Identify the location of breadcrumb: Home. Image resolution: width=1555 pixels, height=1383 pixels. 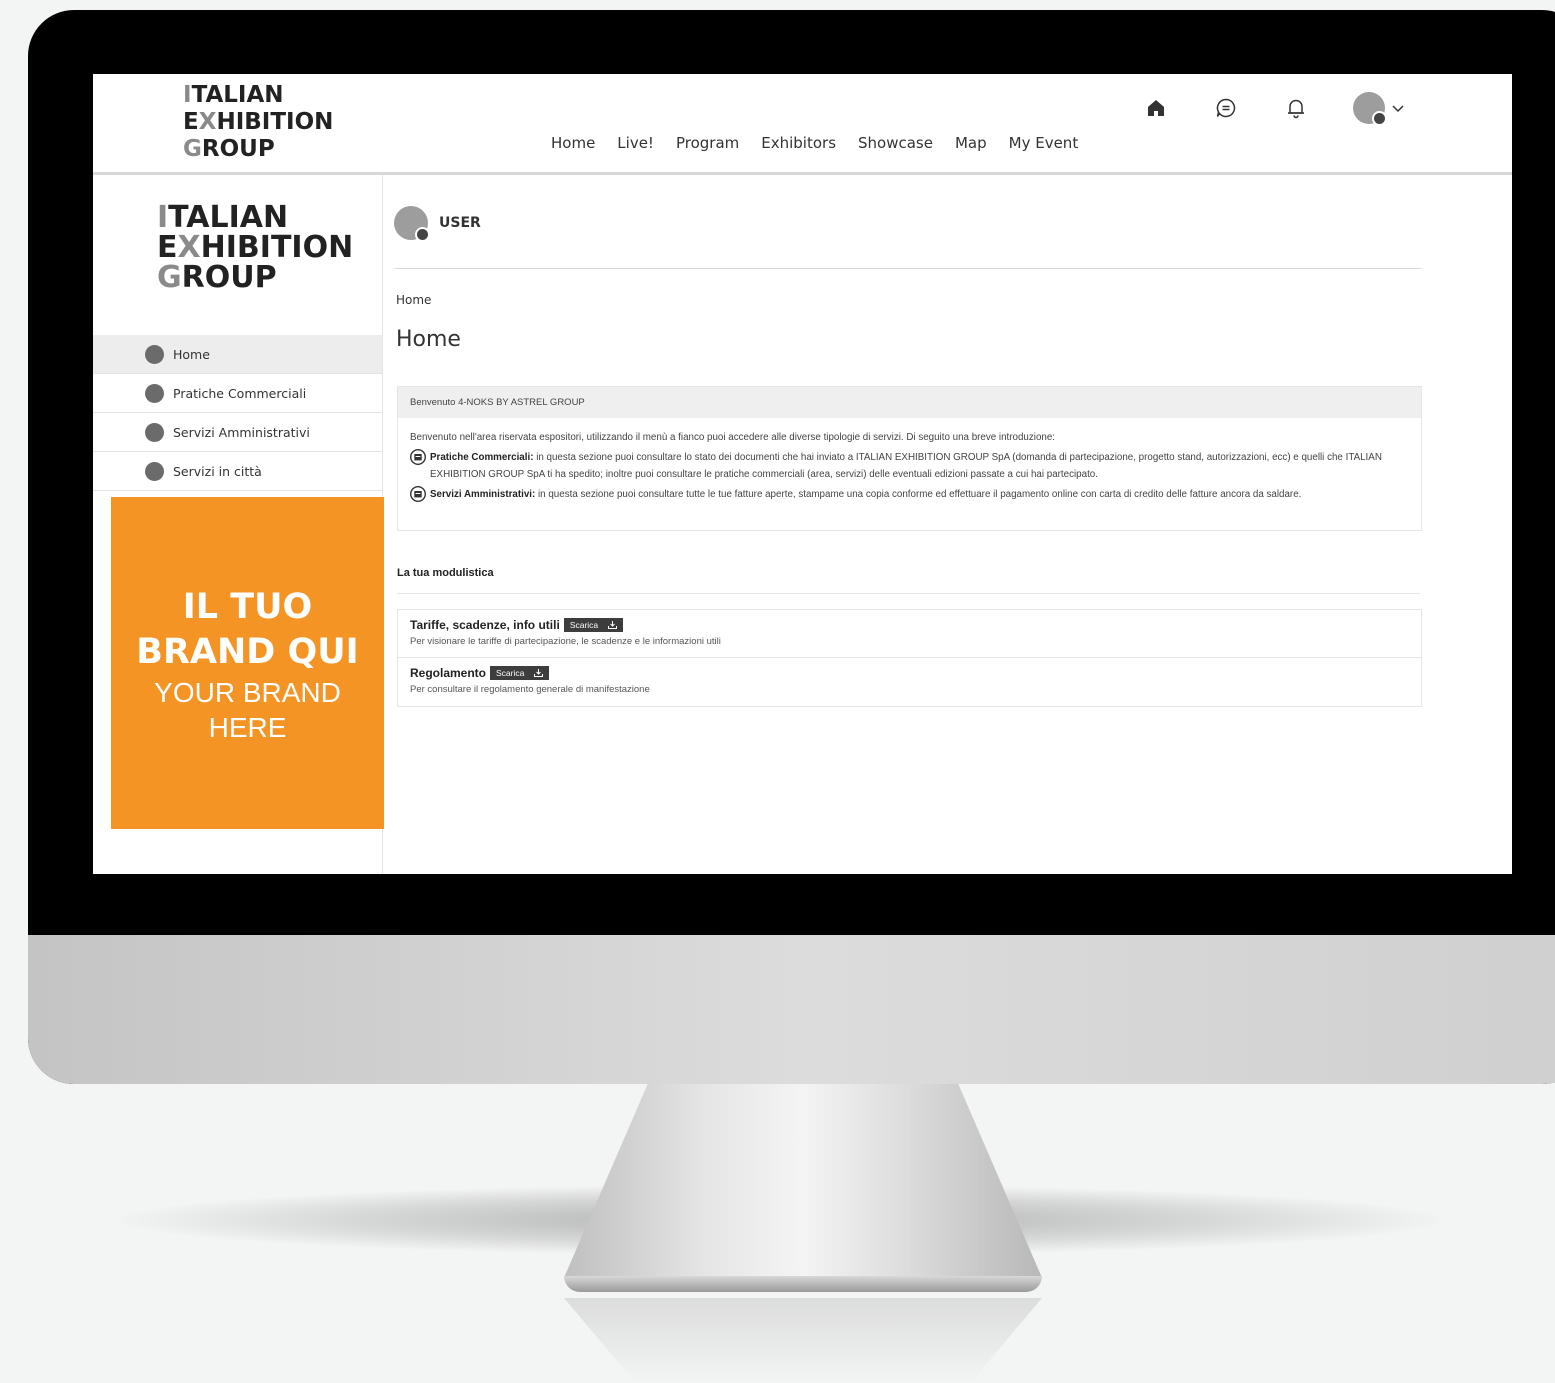
(413, 300).